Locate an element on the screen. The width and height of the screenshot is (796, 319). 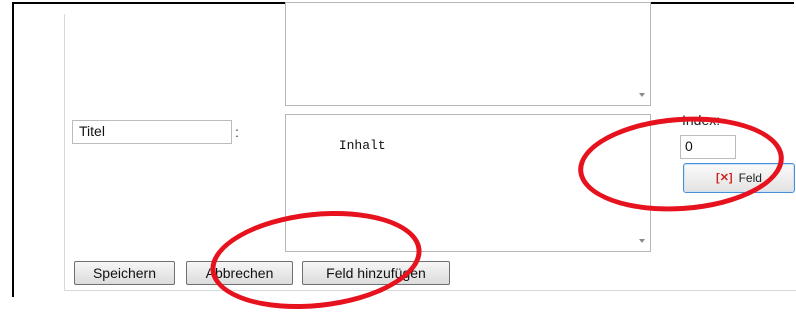
title-field: Titel is located at coordinates (152, 132).